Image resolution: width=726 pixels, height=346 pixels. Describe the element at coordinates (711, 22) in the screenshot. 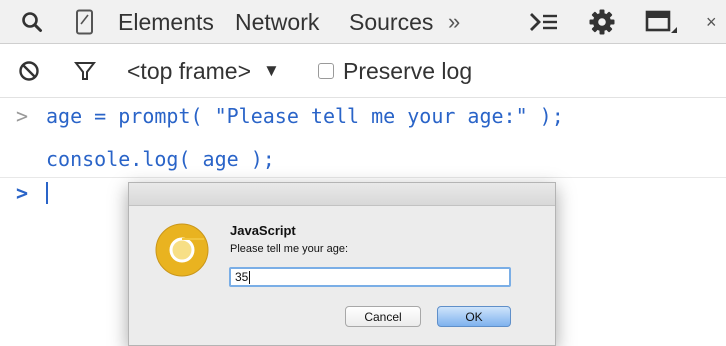

I see `close-icon: ×` at that location.